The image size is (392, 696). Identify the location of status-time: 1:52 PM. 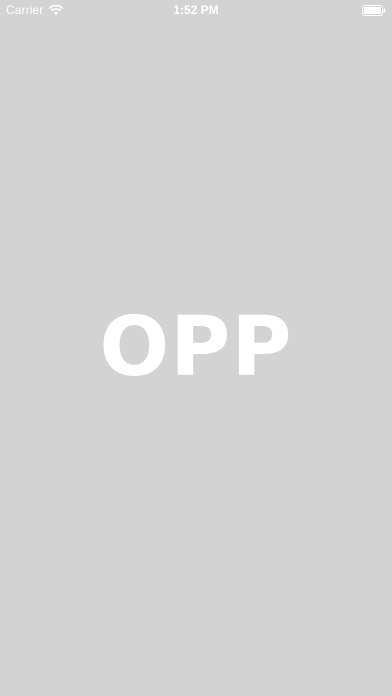
(196, 10).